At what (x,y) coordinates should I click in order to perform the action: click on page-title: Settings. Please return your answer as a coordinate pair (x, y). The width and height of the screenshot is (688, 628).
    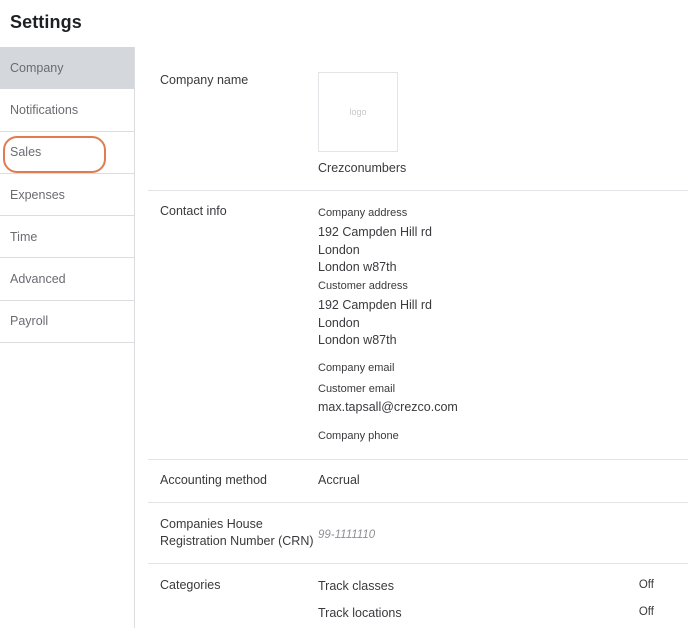
    Looking at the image, I should click on (46, 22).